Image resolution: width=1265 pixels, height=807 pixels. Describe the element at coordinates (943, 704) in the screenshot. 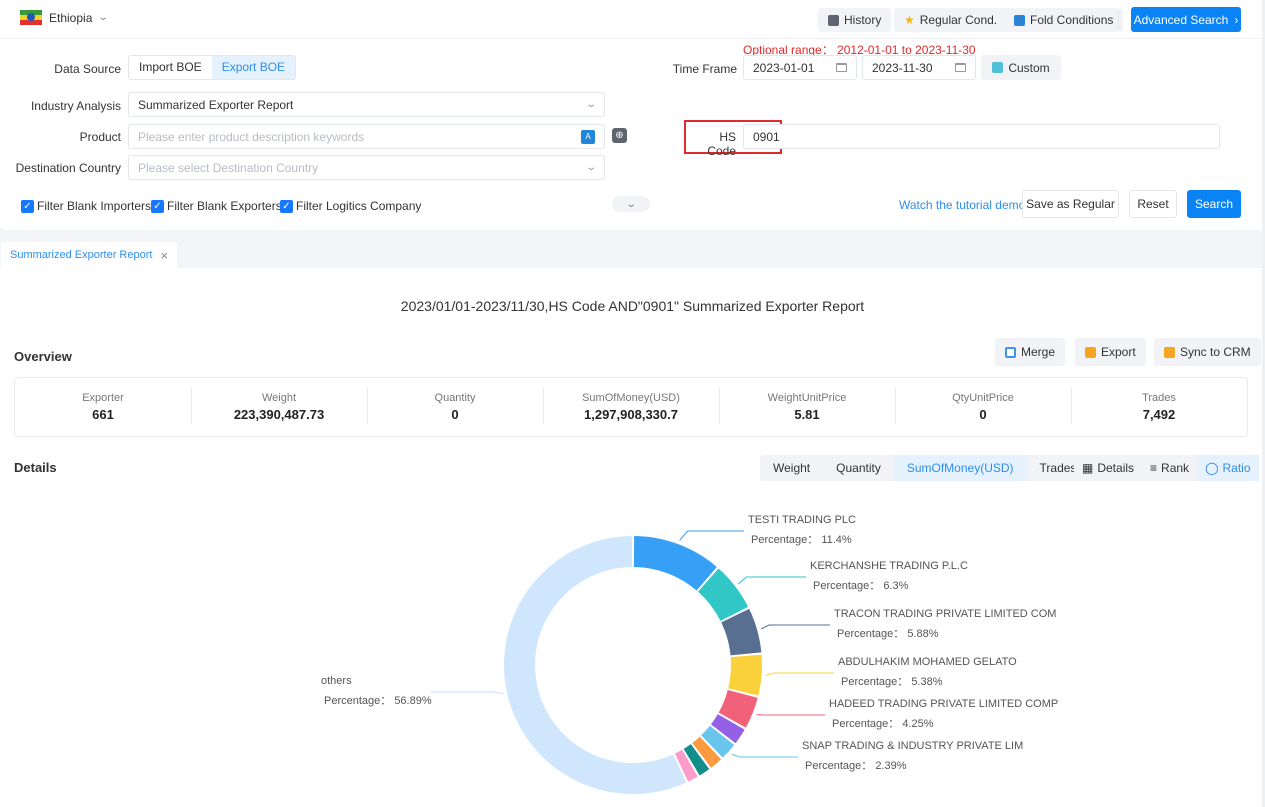

I see `slice-label-name: HADEED TRADING PRIVATE LIMITED COMP` at that location.